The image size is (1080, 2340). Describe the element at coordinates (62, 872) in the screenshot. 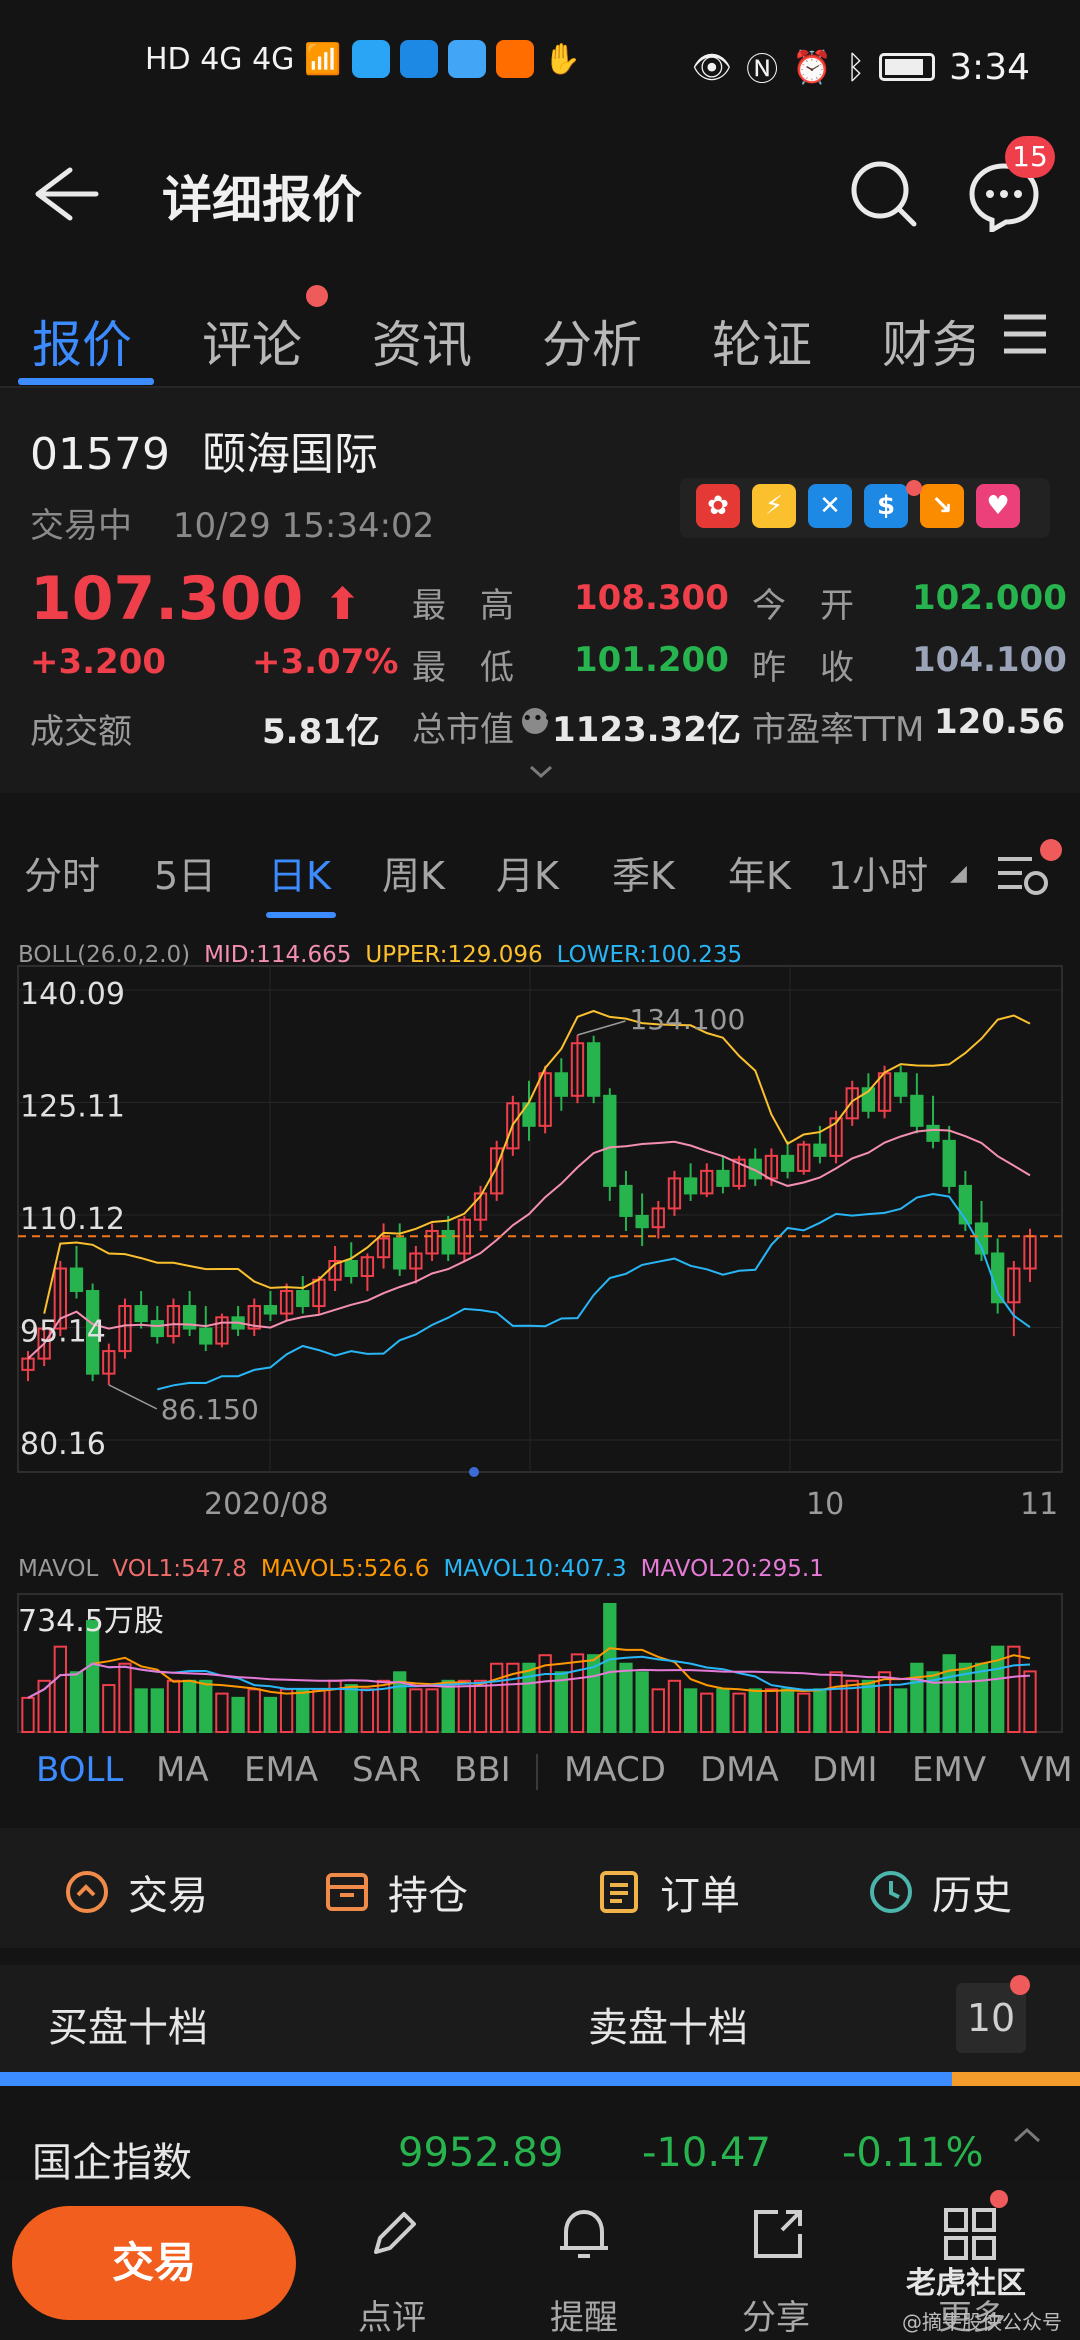

I see `ktab-intraday: 分时` at that location.